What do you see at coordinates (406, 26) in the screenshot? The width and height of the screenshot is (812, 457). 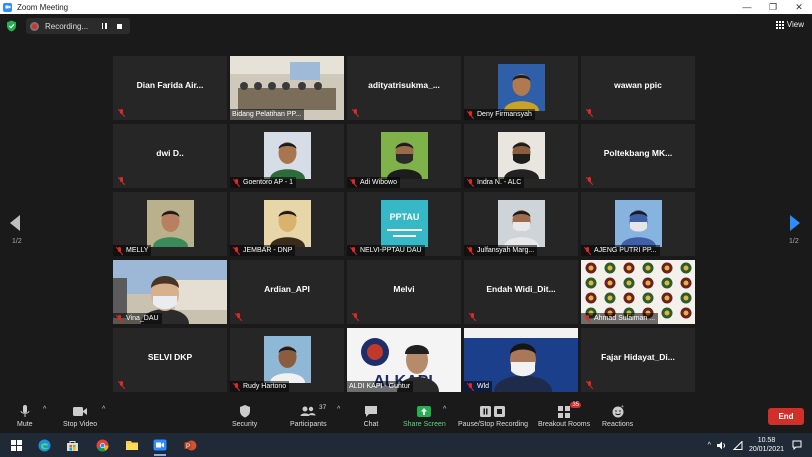 I see `meeting-topbar: Recording... View` at bounding box center [406, 26].